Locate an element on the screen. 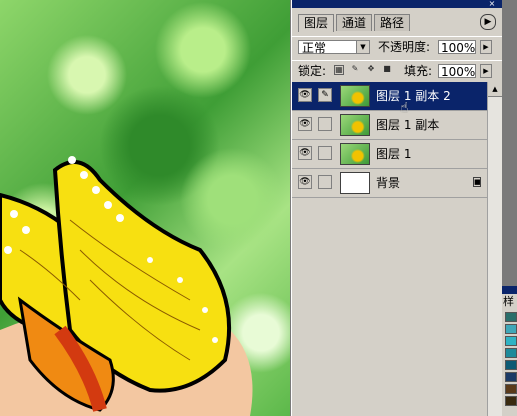 Image resolution: width=517 pixels, height=416 pixels. layer-row: 👁 ✎ 图层 1 副本 2 is located at coordinates (389, 96).